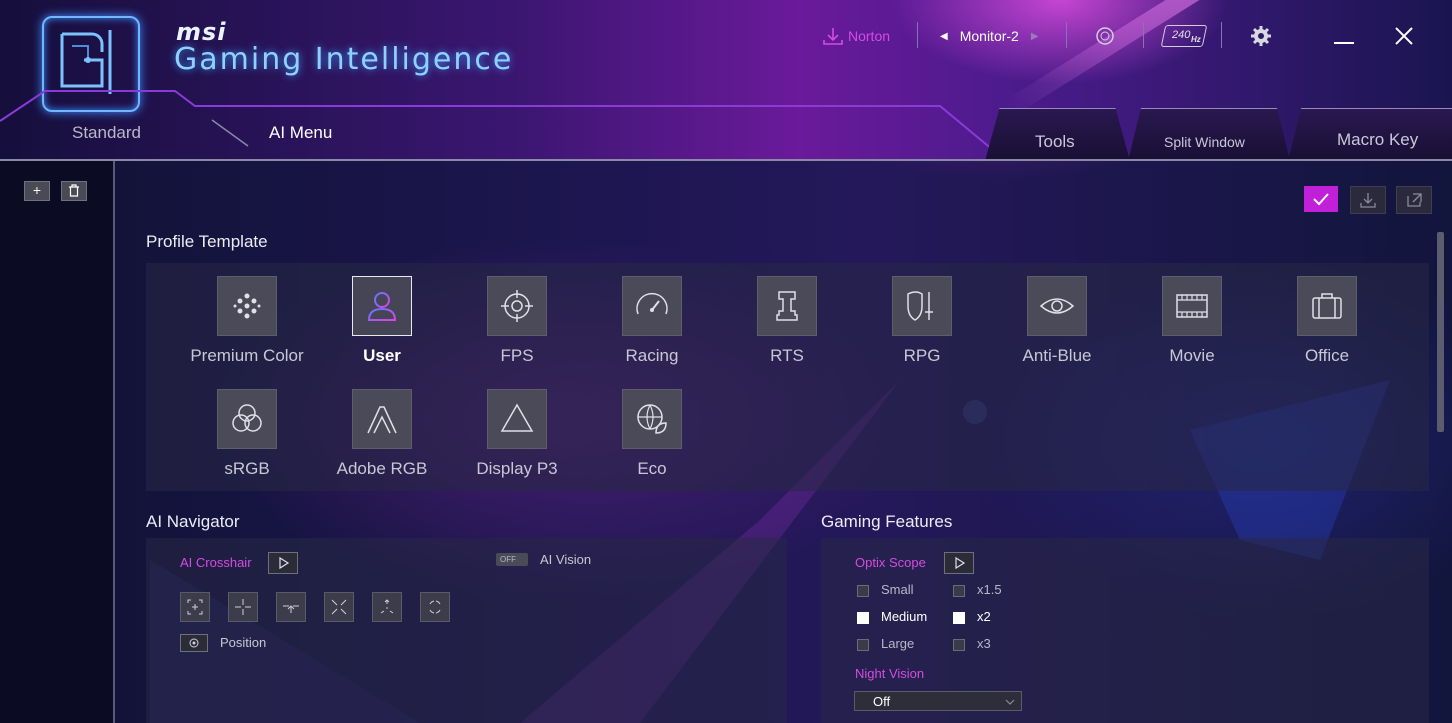 The height and width of the screenshot is (723, 1452). What do you see at coordinates (74, 191) in the screenshot?
I see `delete-button` at bounding box center [74, 191].